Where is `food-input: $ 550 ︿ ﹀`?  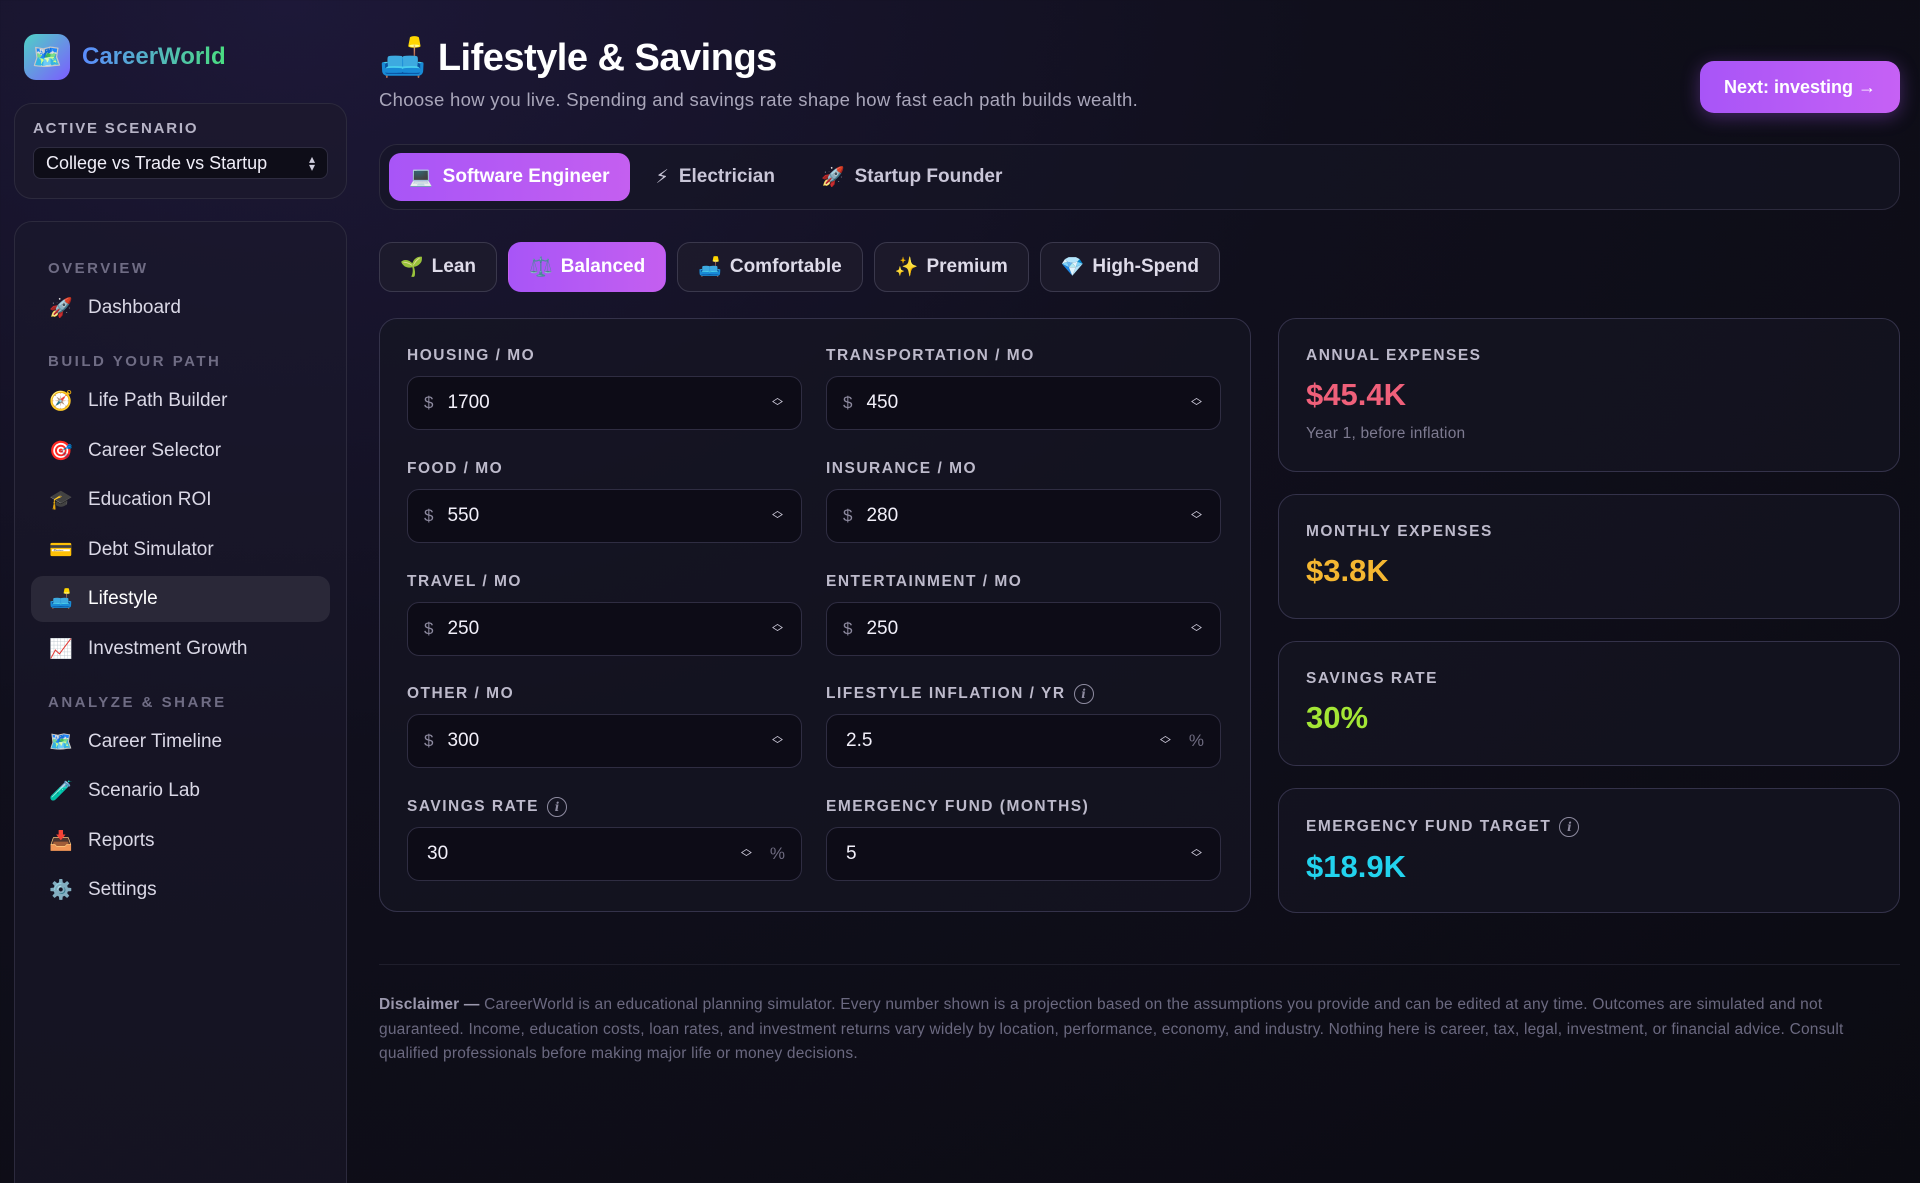
food-input: $ 550 ︿ ﹀ is located at coordinates (604, 515).